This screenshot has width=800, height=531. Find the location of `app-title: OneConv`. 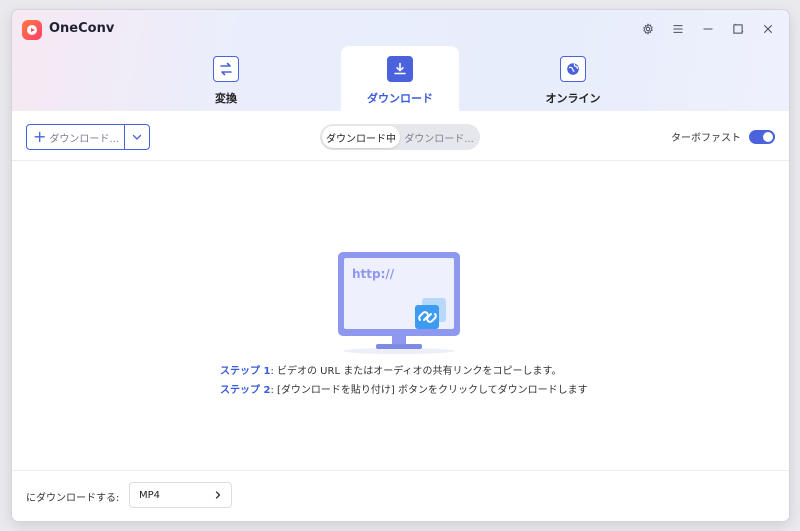

app-title: OneConv is located at coordinates (82, 28).